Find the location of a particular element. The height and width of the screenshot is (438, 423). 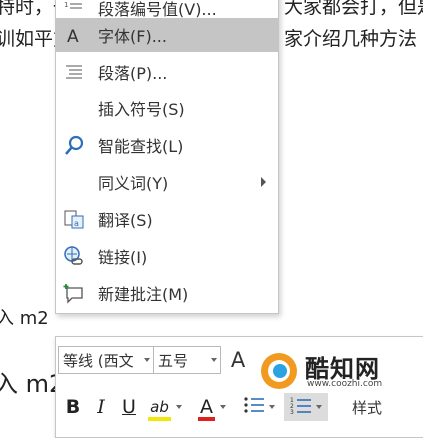

menu-label: 新建批注(M) is located at coordinates (143, 294).